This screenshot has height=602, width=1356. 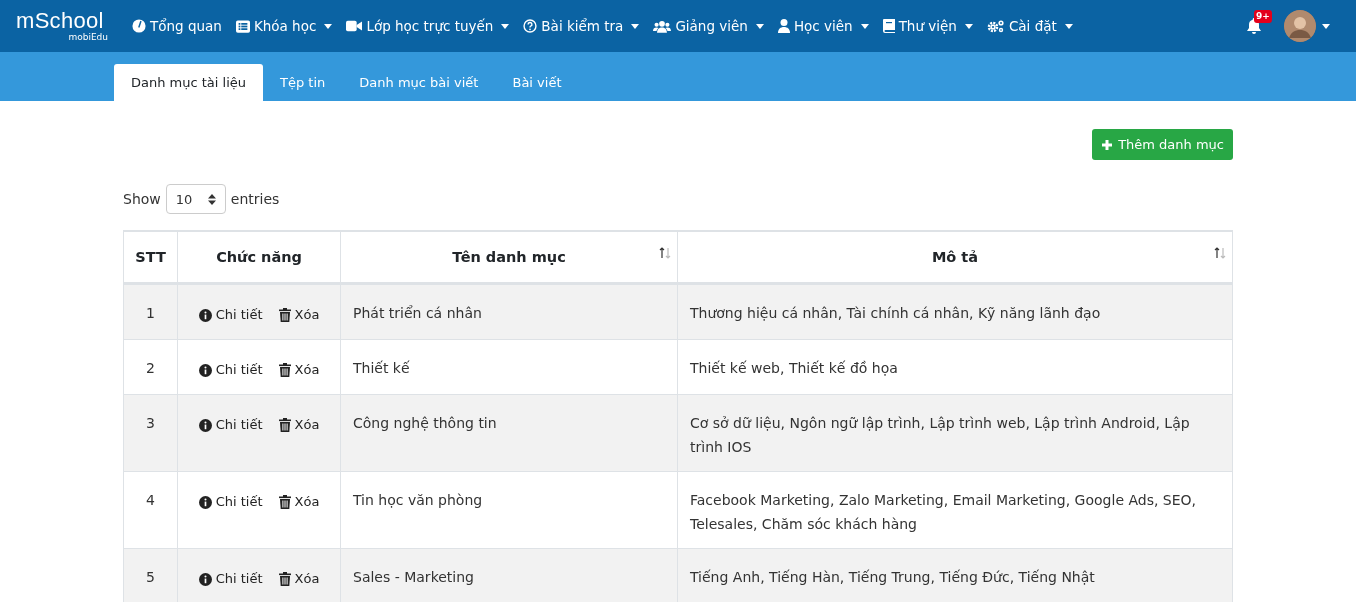 What do you see at coordinates (1326, 26) in the screenshot?
I see `caret-icon` at bounding box center [1326, 26].